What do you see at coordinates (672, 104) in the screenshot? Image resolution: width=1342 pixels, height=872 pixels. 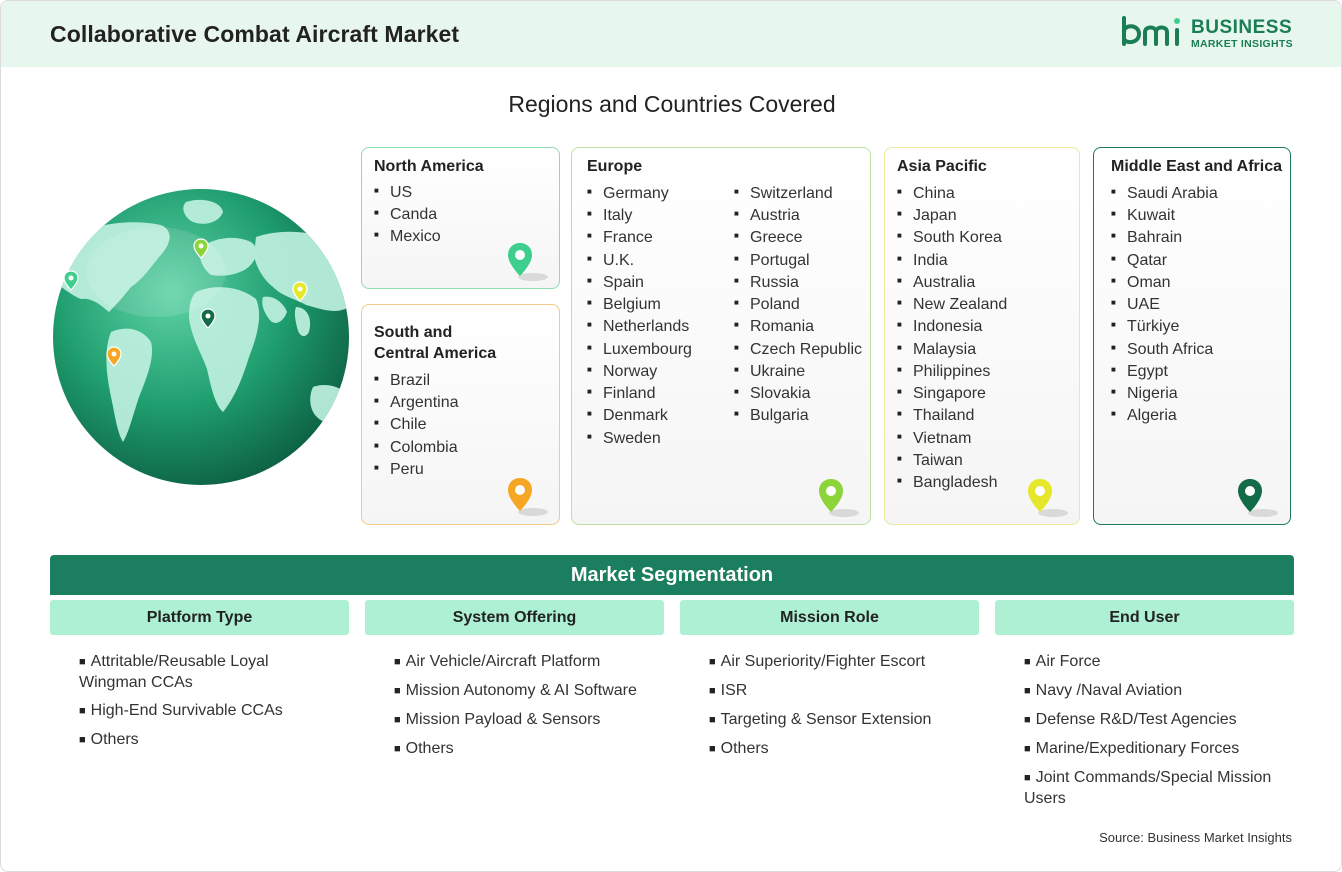 I see `regions-title: Regions and Countries Covered` at bounding box center [672, 104].